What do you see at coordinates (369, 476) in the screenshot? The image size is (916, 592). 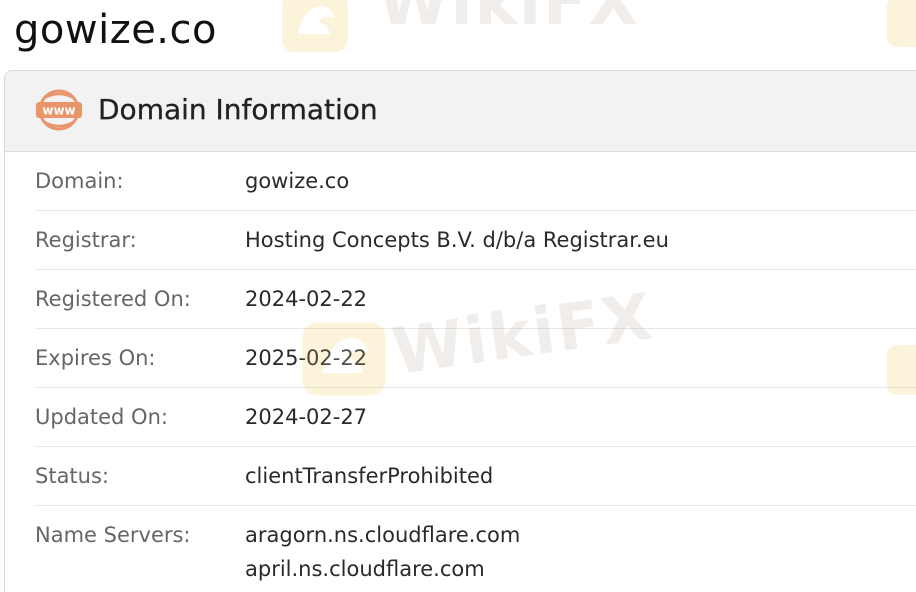 I see `info-value: clientTransferProhibited` at bounding box center [369, 476].